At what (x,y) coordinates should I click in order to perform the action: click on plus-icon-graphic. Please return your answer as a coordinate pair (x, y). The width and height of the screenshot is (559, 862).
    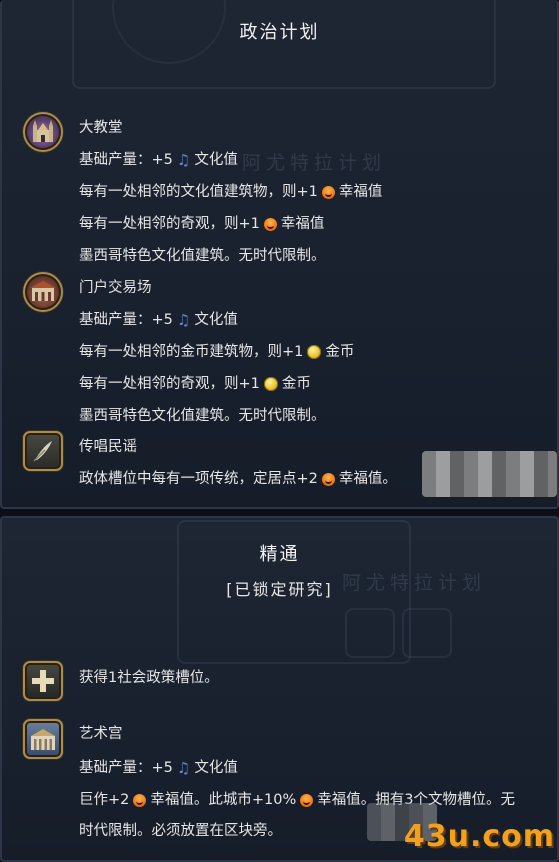
    Looking at the image, I should click on (43, 681).